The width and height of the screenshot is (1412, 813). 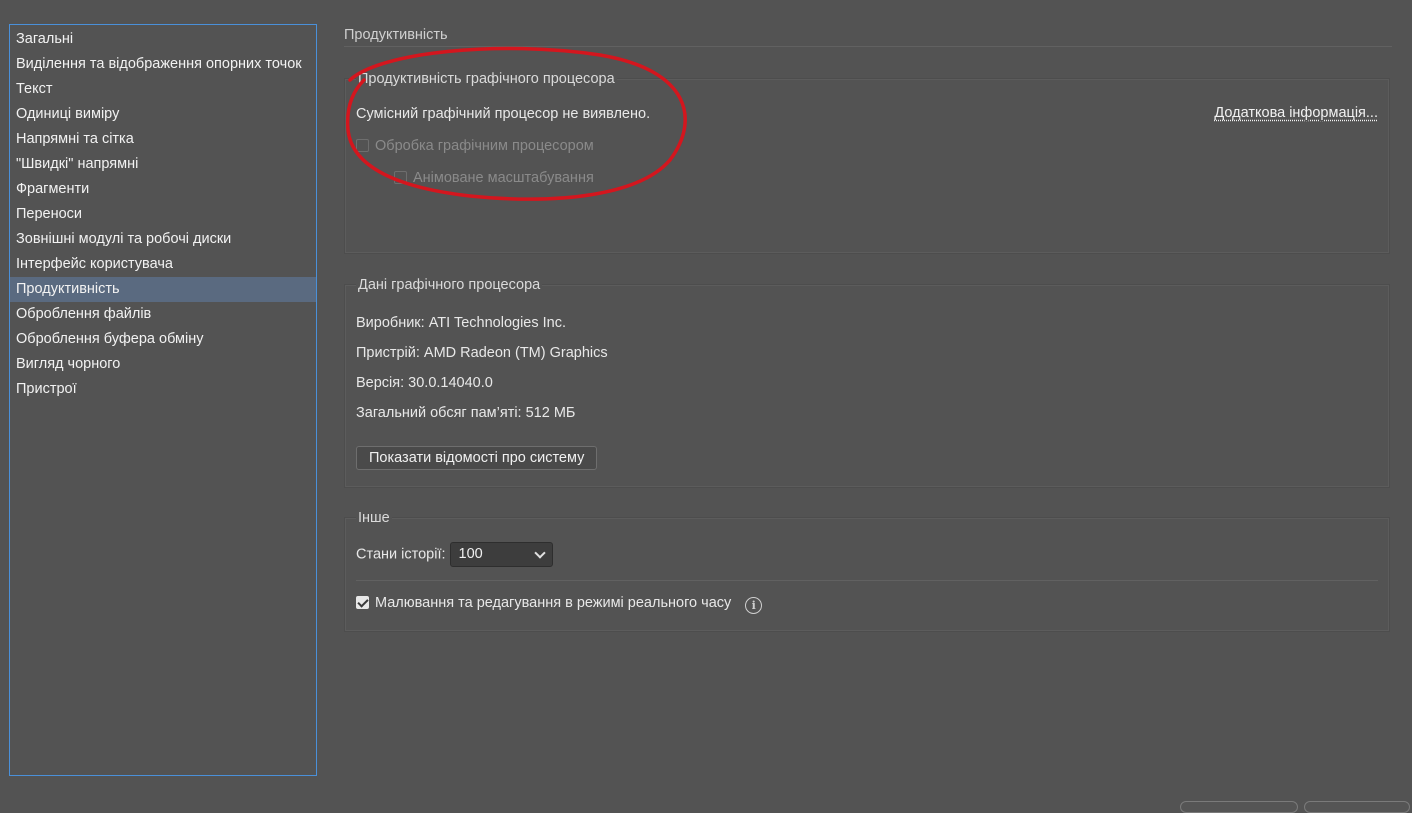 I want to click on other-divider, so click(x=867, y=580).